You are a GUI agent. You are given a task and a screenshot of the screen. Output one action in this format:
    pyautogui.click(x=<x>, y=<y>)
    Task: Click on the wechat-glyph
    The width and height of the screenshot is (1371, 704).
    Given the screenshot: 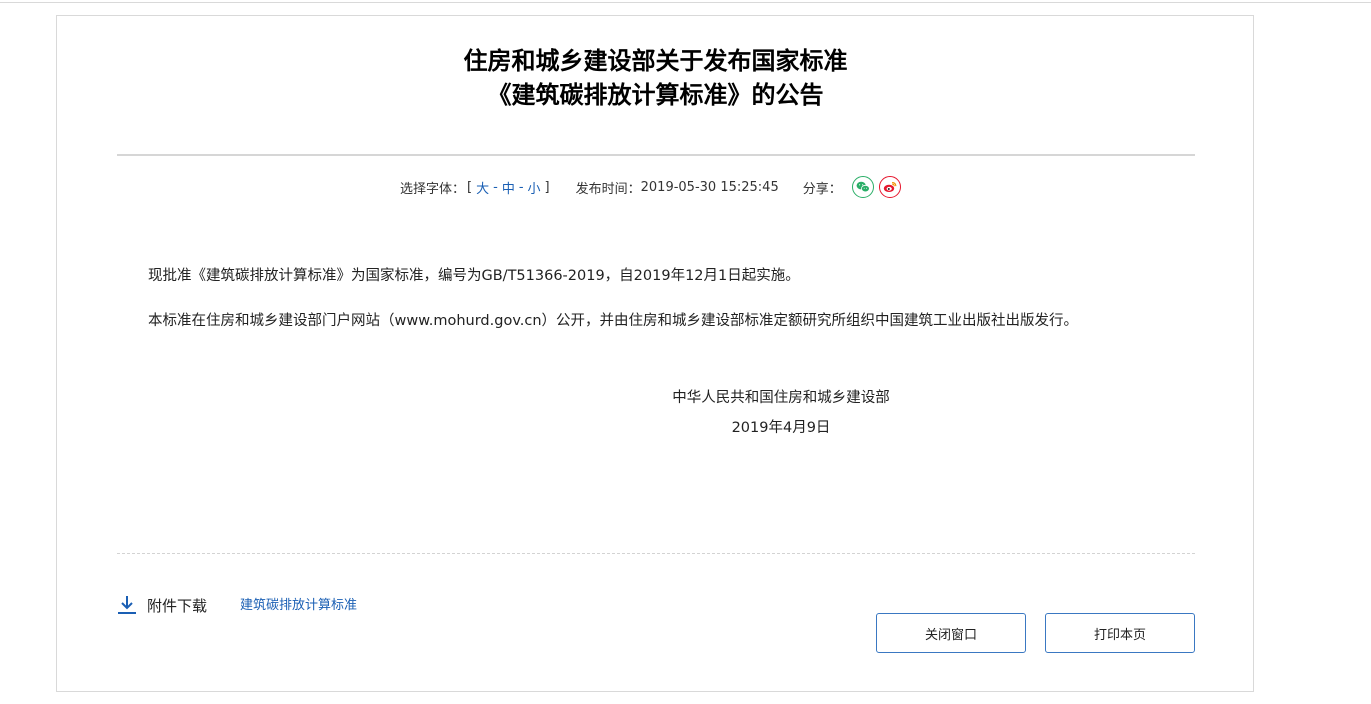 What is the action you would take?
    pyautogui.click(x=863, y=187)
    